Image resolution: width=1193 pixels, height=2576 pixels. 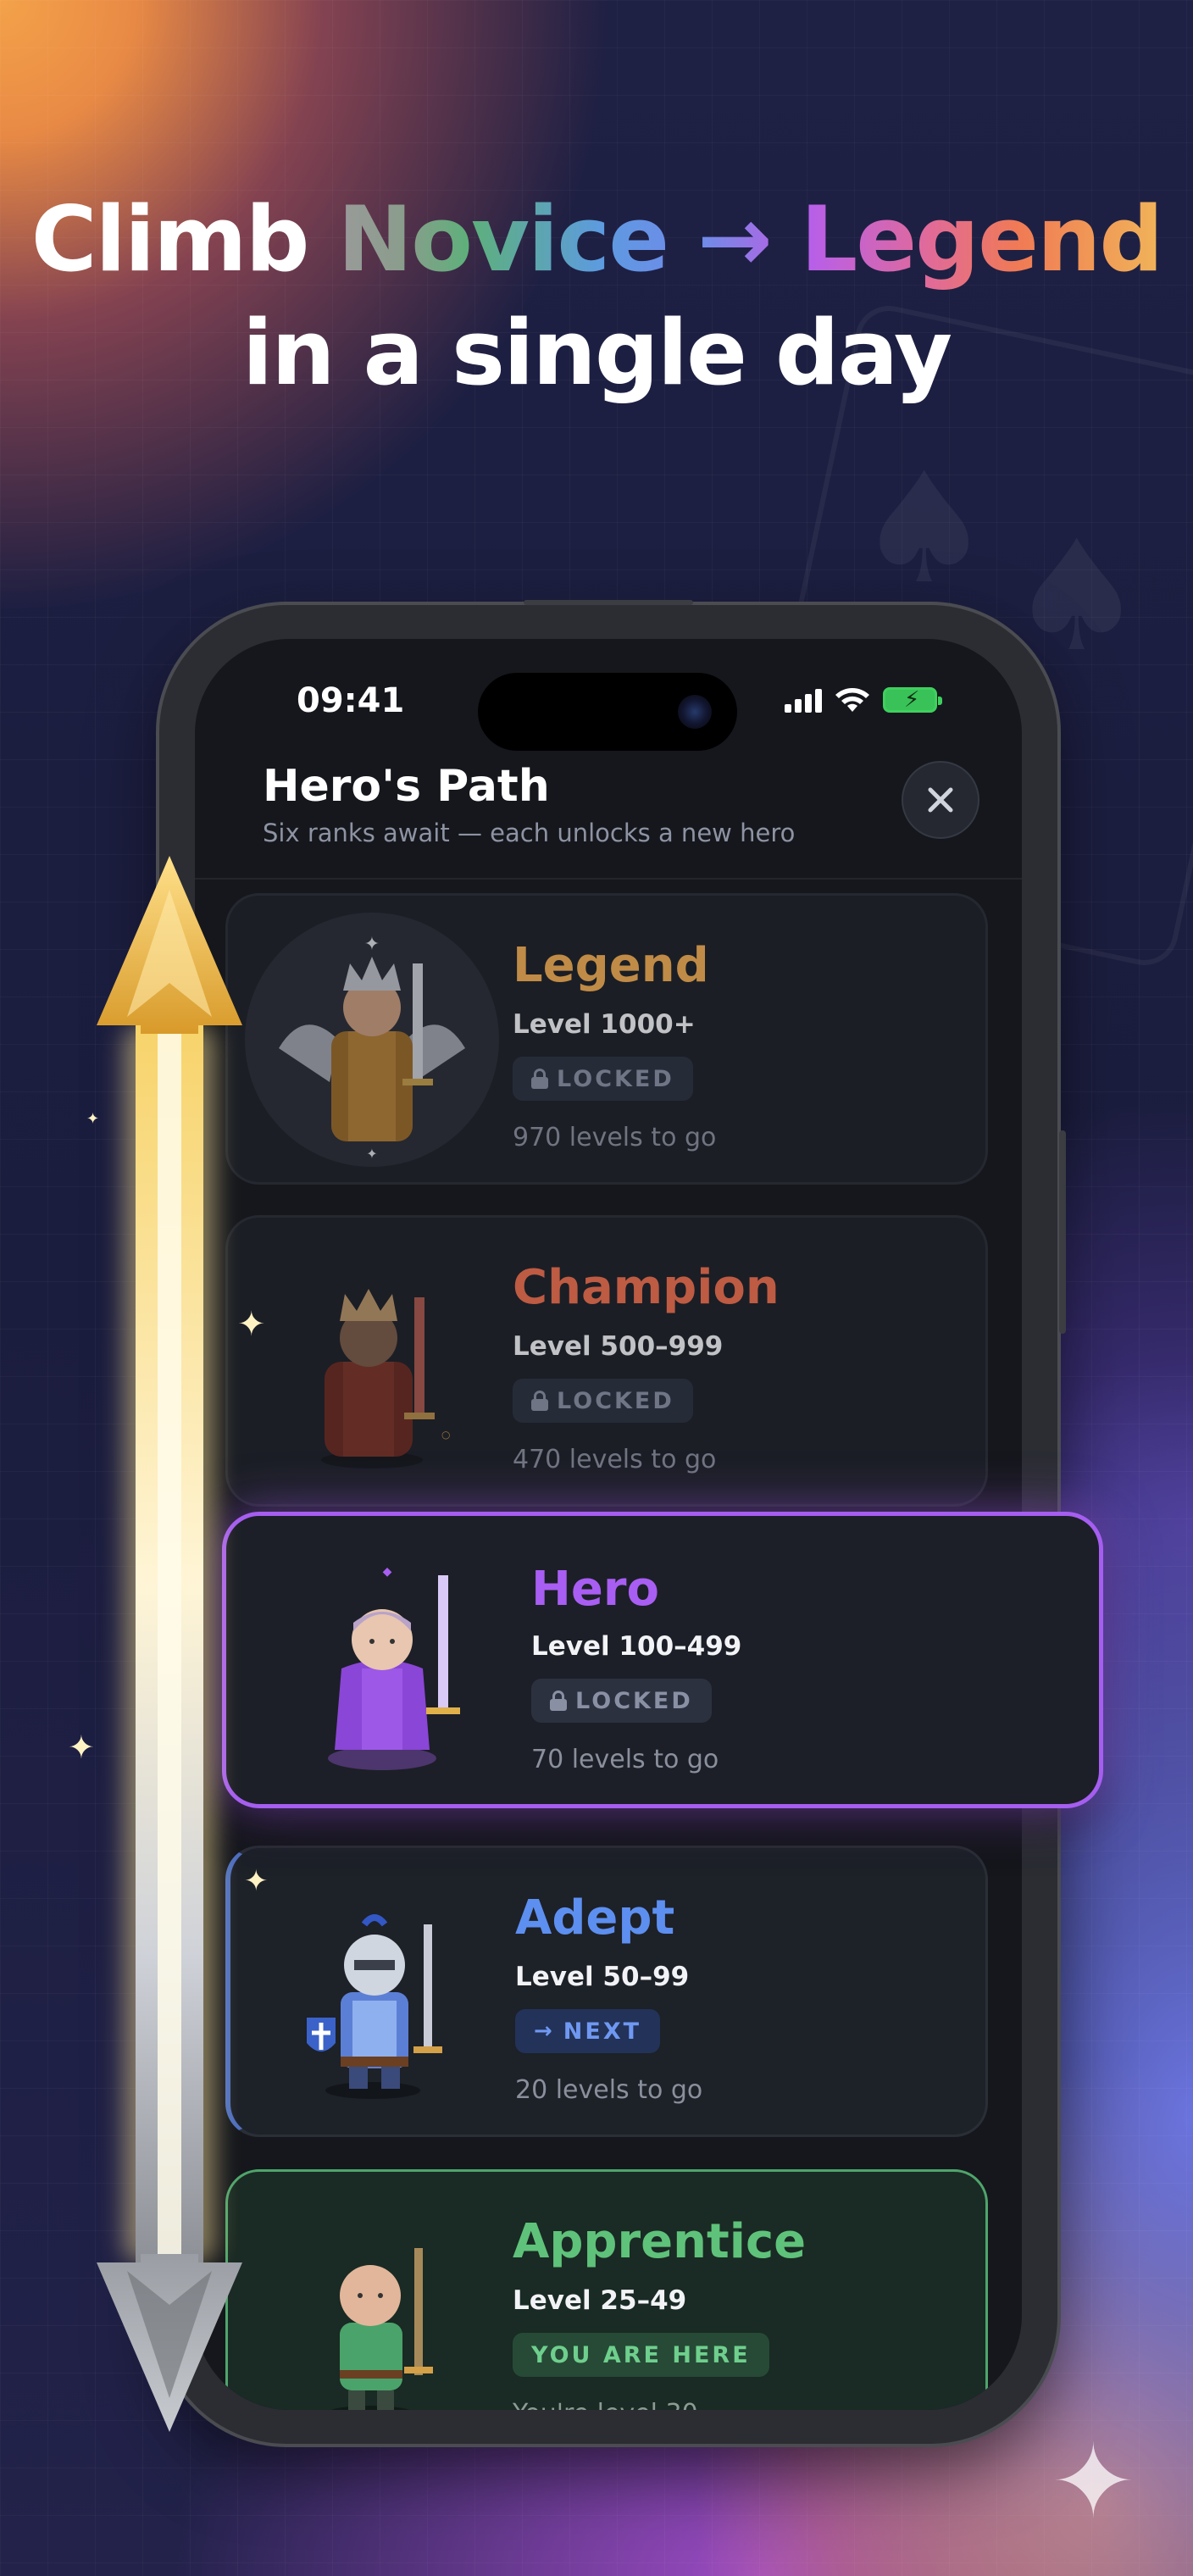 I want to click on phone-top-edge, so click(x=608, y=602).